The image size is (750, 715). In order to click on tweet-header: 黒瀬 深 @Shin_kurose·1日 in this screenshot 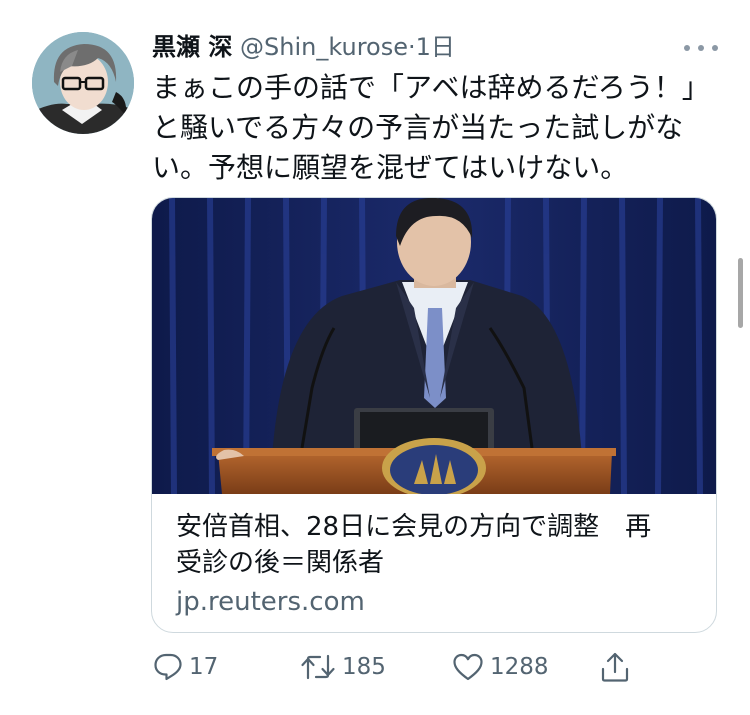, I will do `click(303, 47)`.